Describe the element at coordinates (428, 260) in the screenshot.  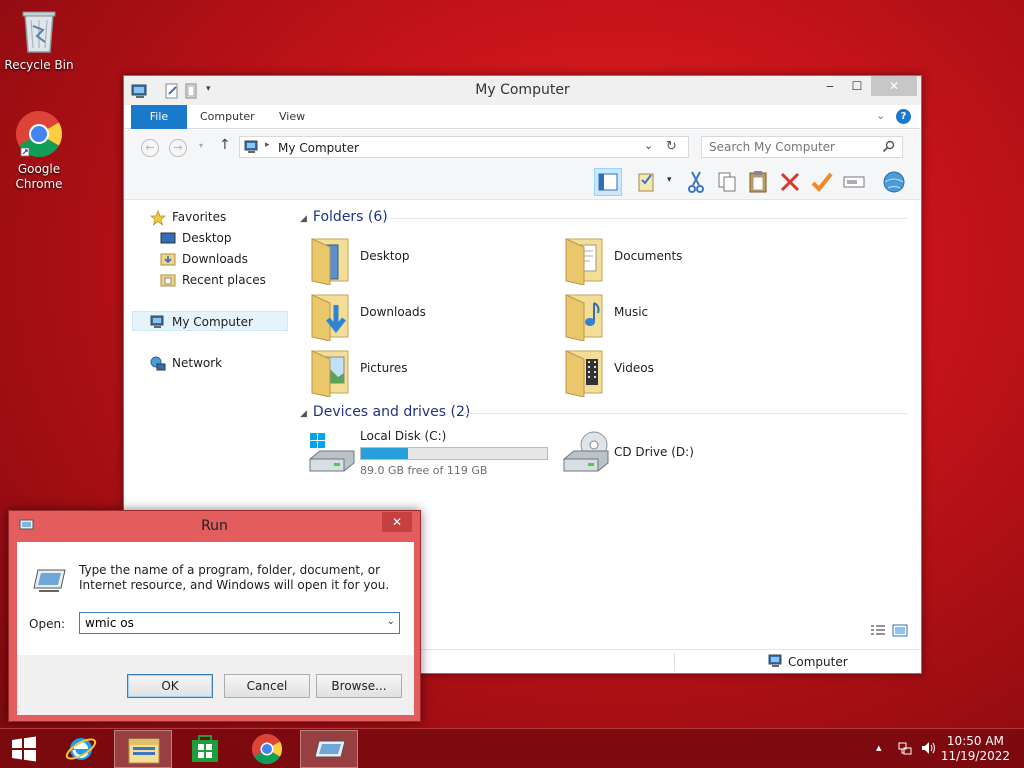
I see `folder-desktop: Desktop` at that location.